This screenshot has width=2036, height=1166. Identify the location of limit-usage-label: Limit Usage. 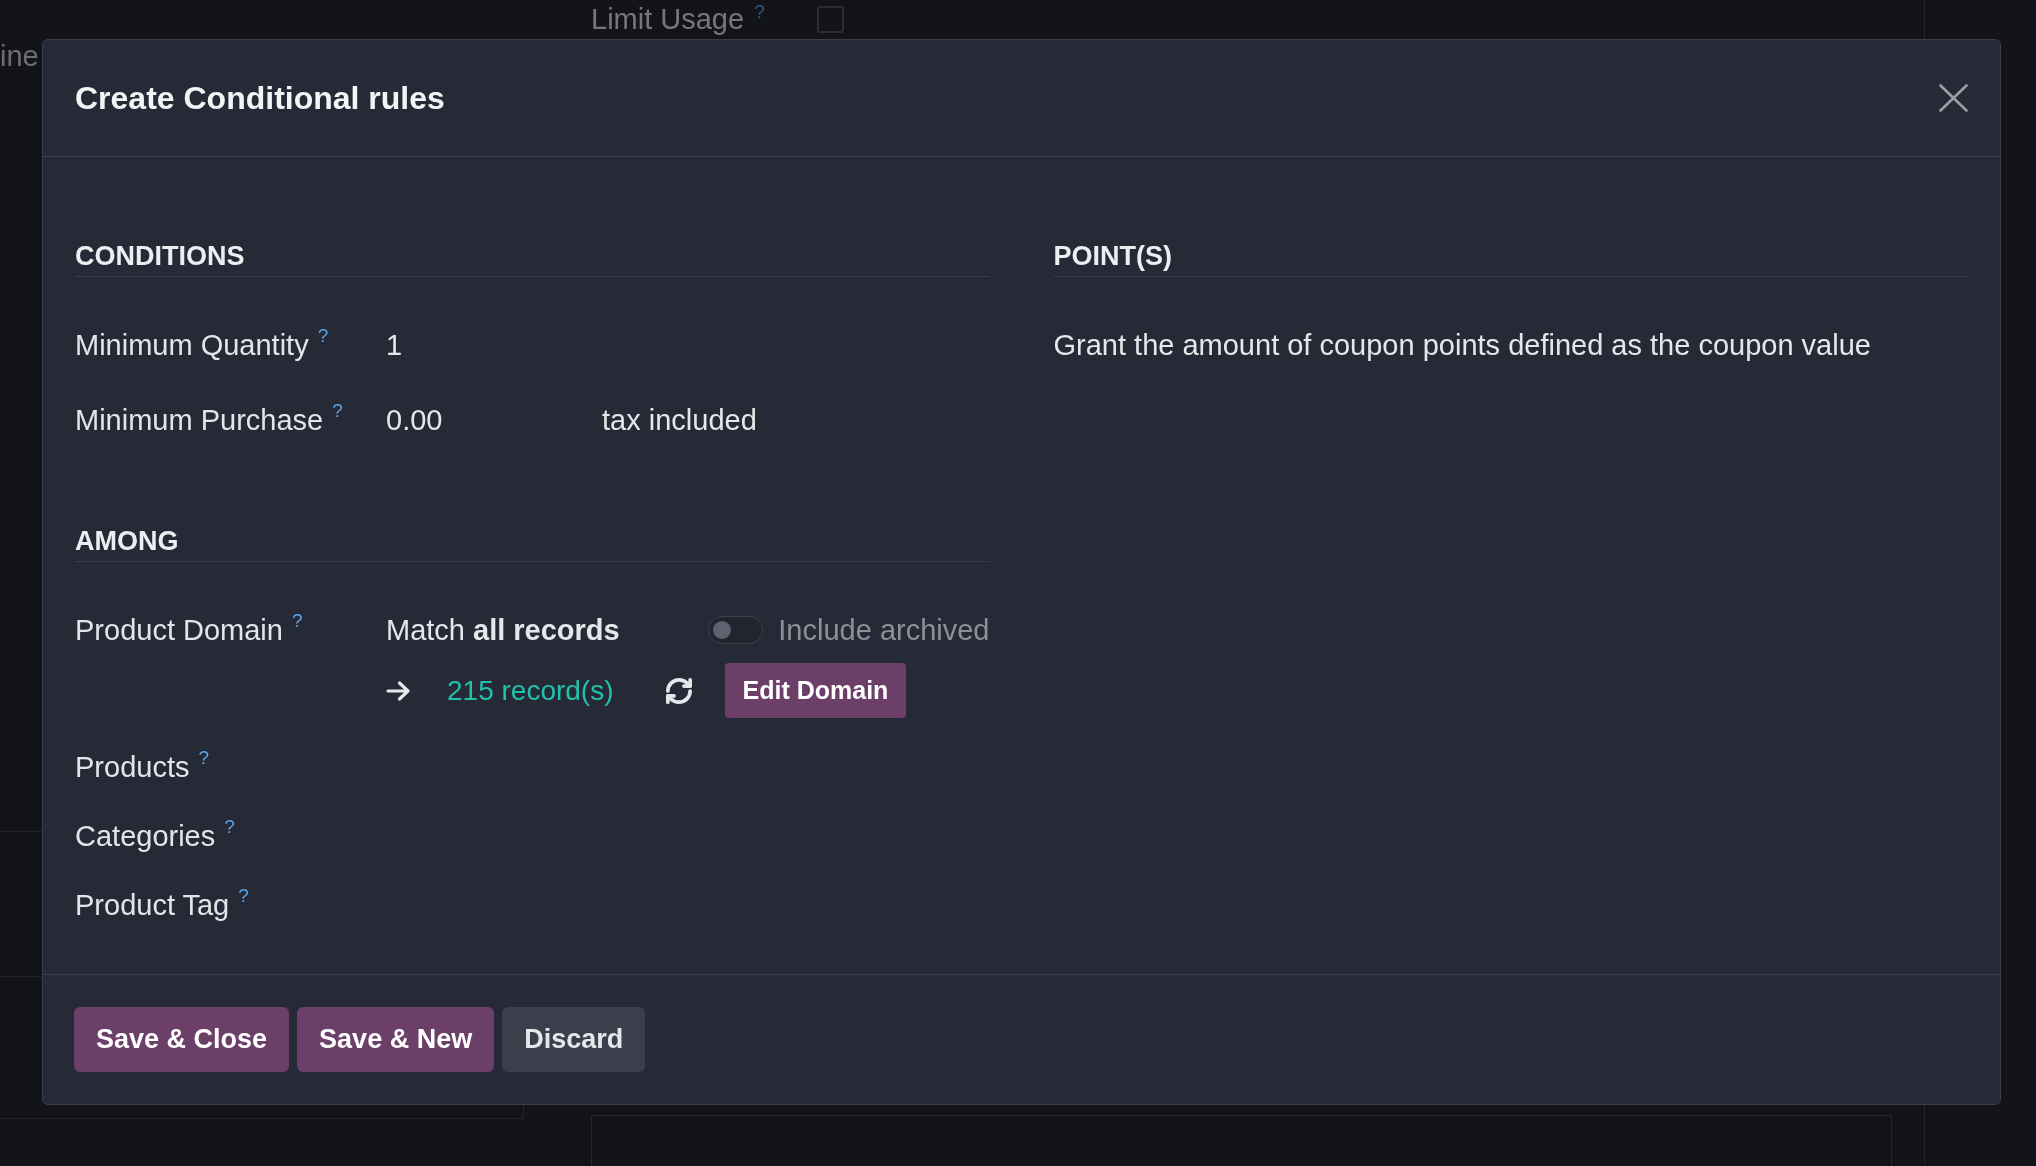
(668, 19).